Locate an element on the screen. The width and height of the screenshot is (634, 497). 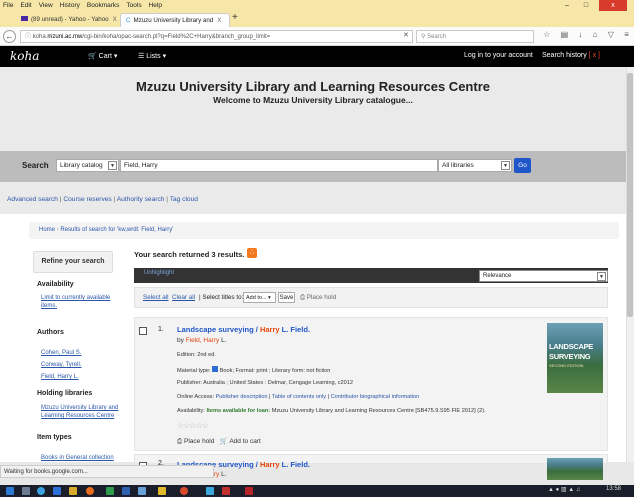
result-number: 1. is located at coordinates (161, 329).